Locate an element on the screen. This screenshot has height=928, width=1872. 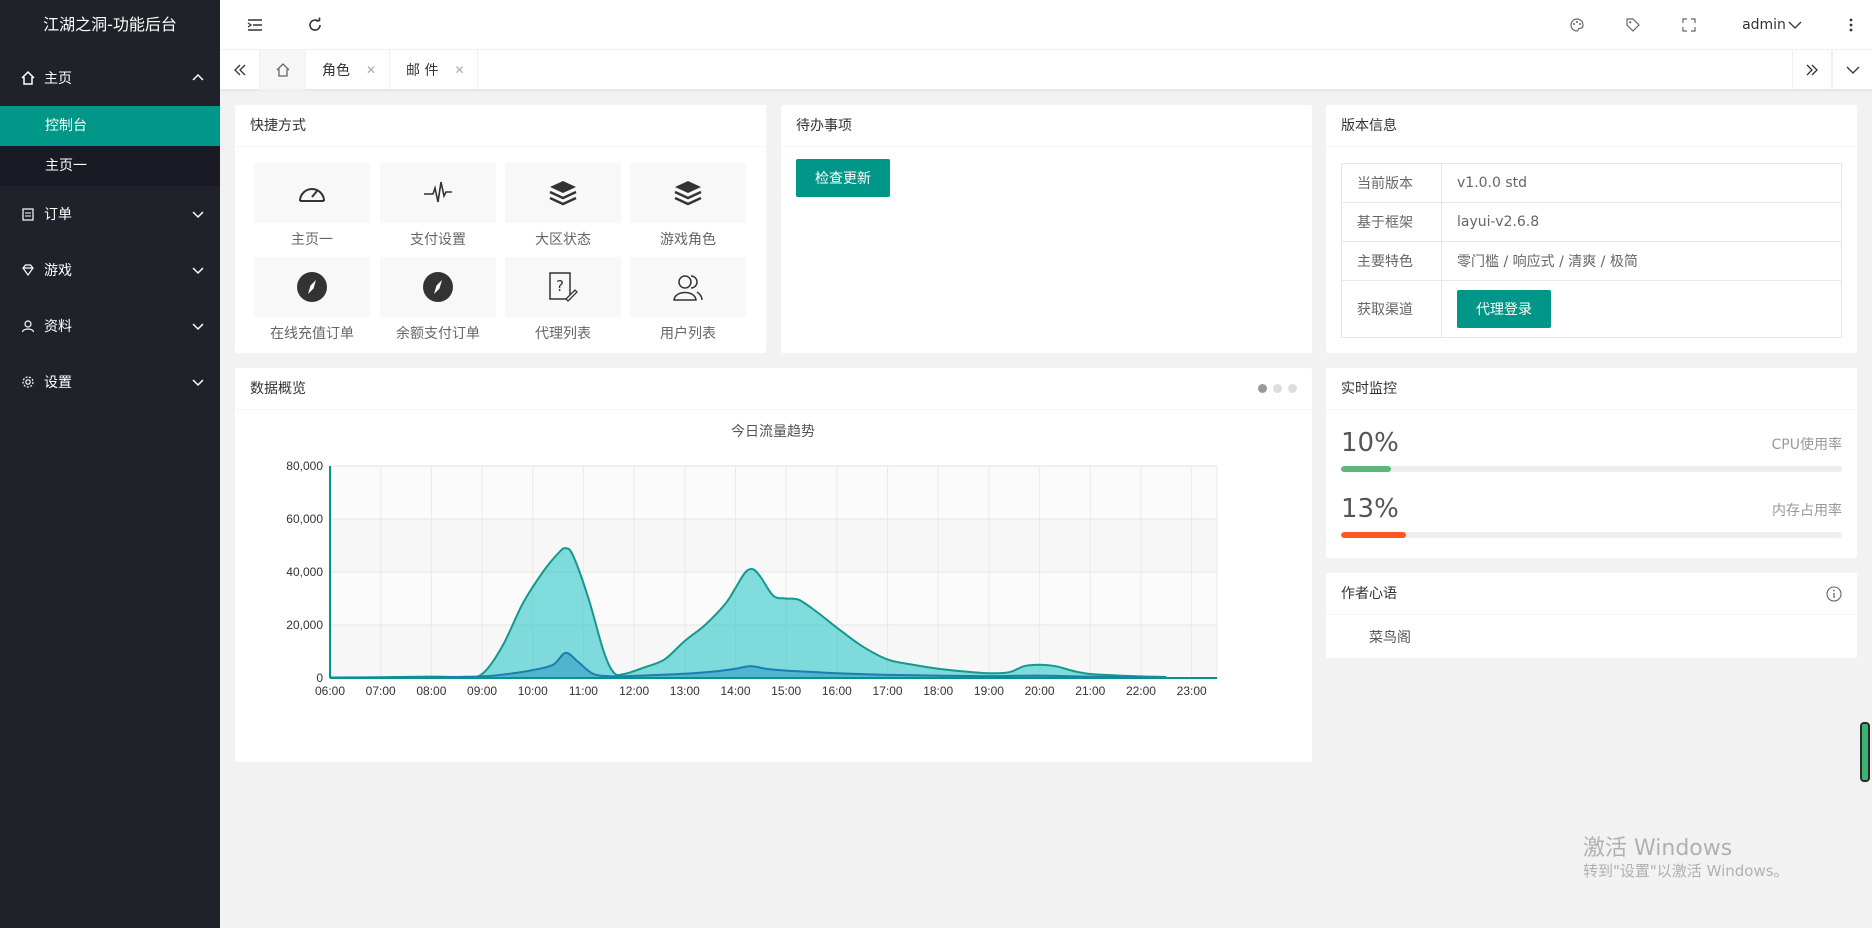
x-tick-label: 20:00 is located at coordinates (1040, 691).